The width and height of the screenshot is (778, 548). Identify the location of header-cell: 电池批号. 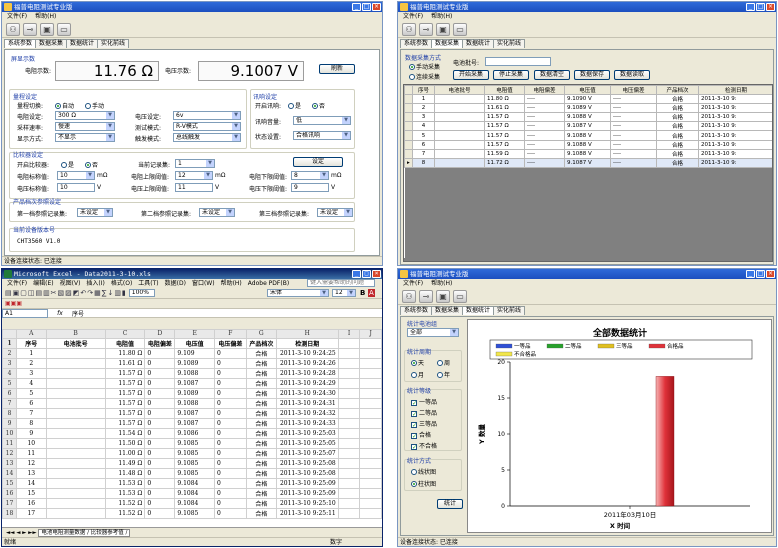
(75, 343).